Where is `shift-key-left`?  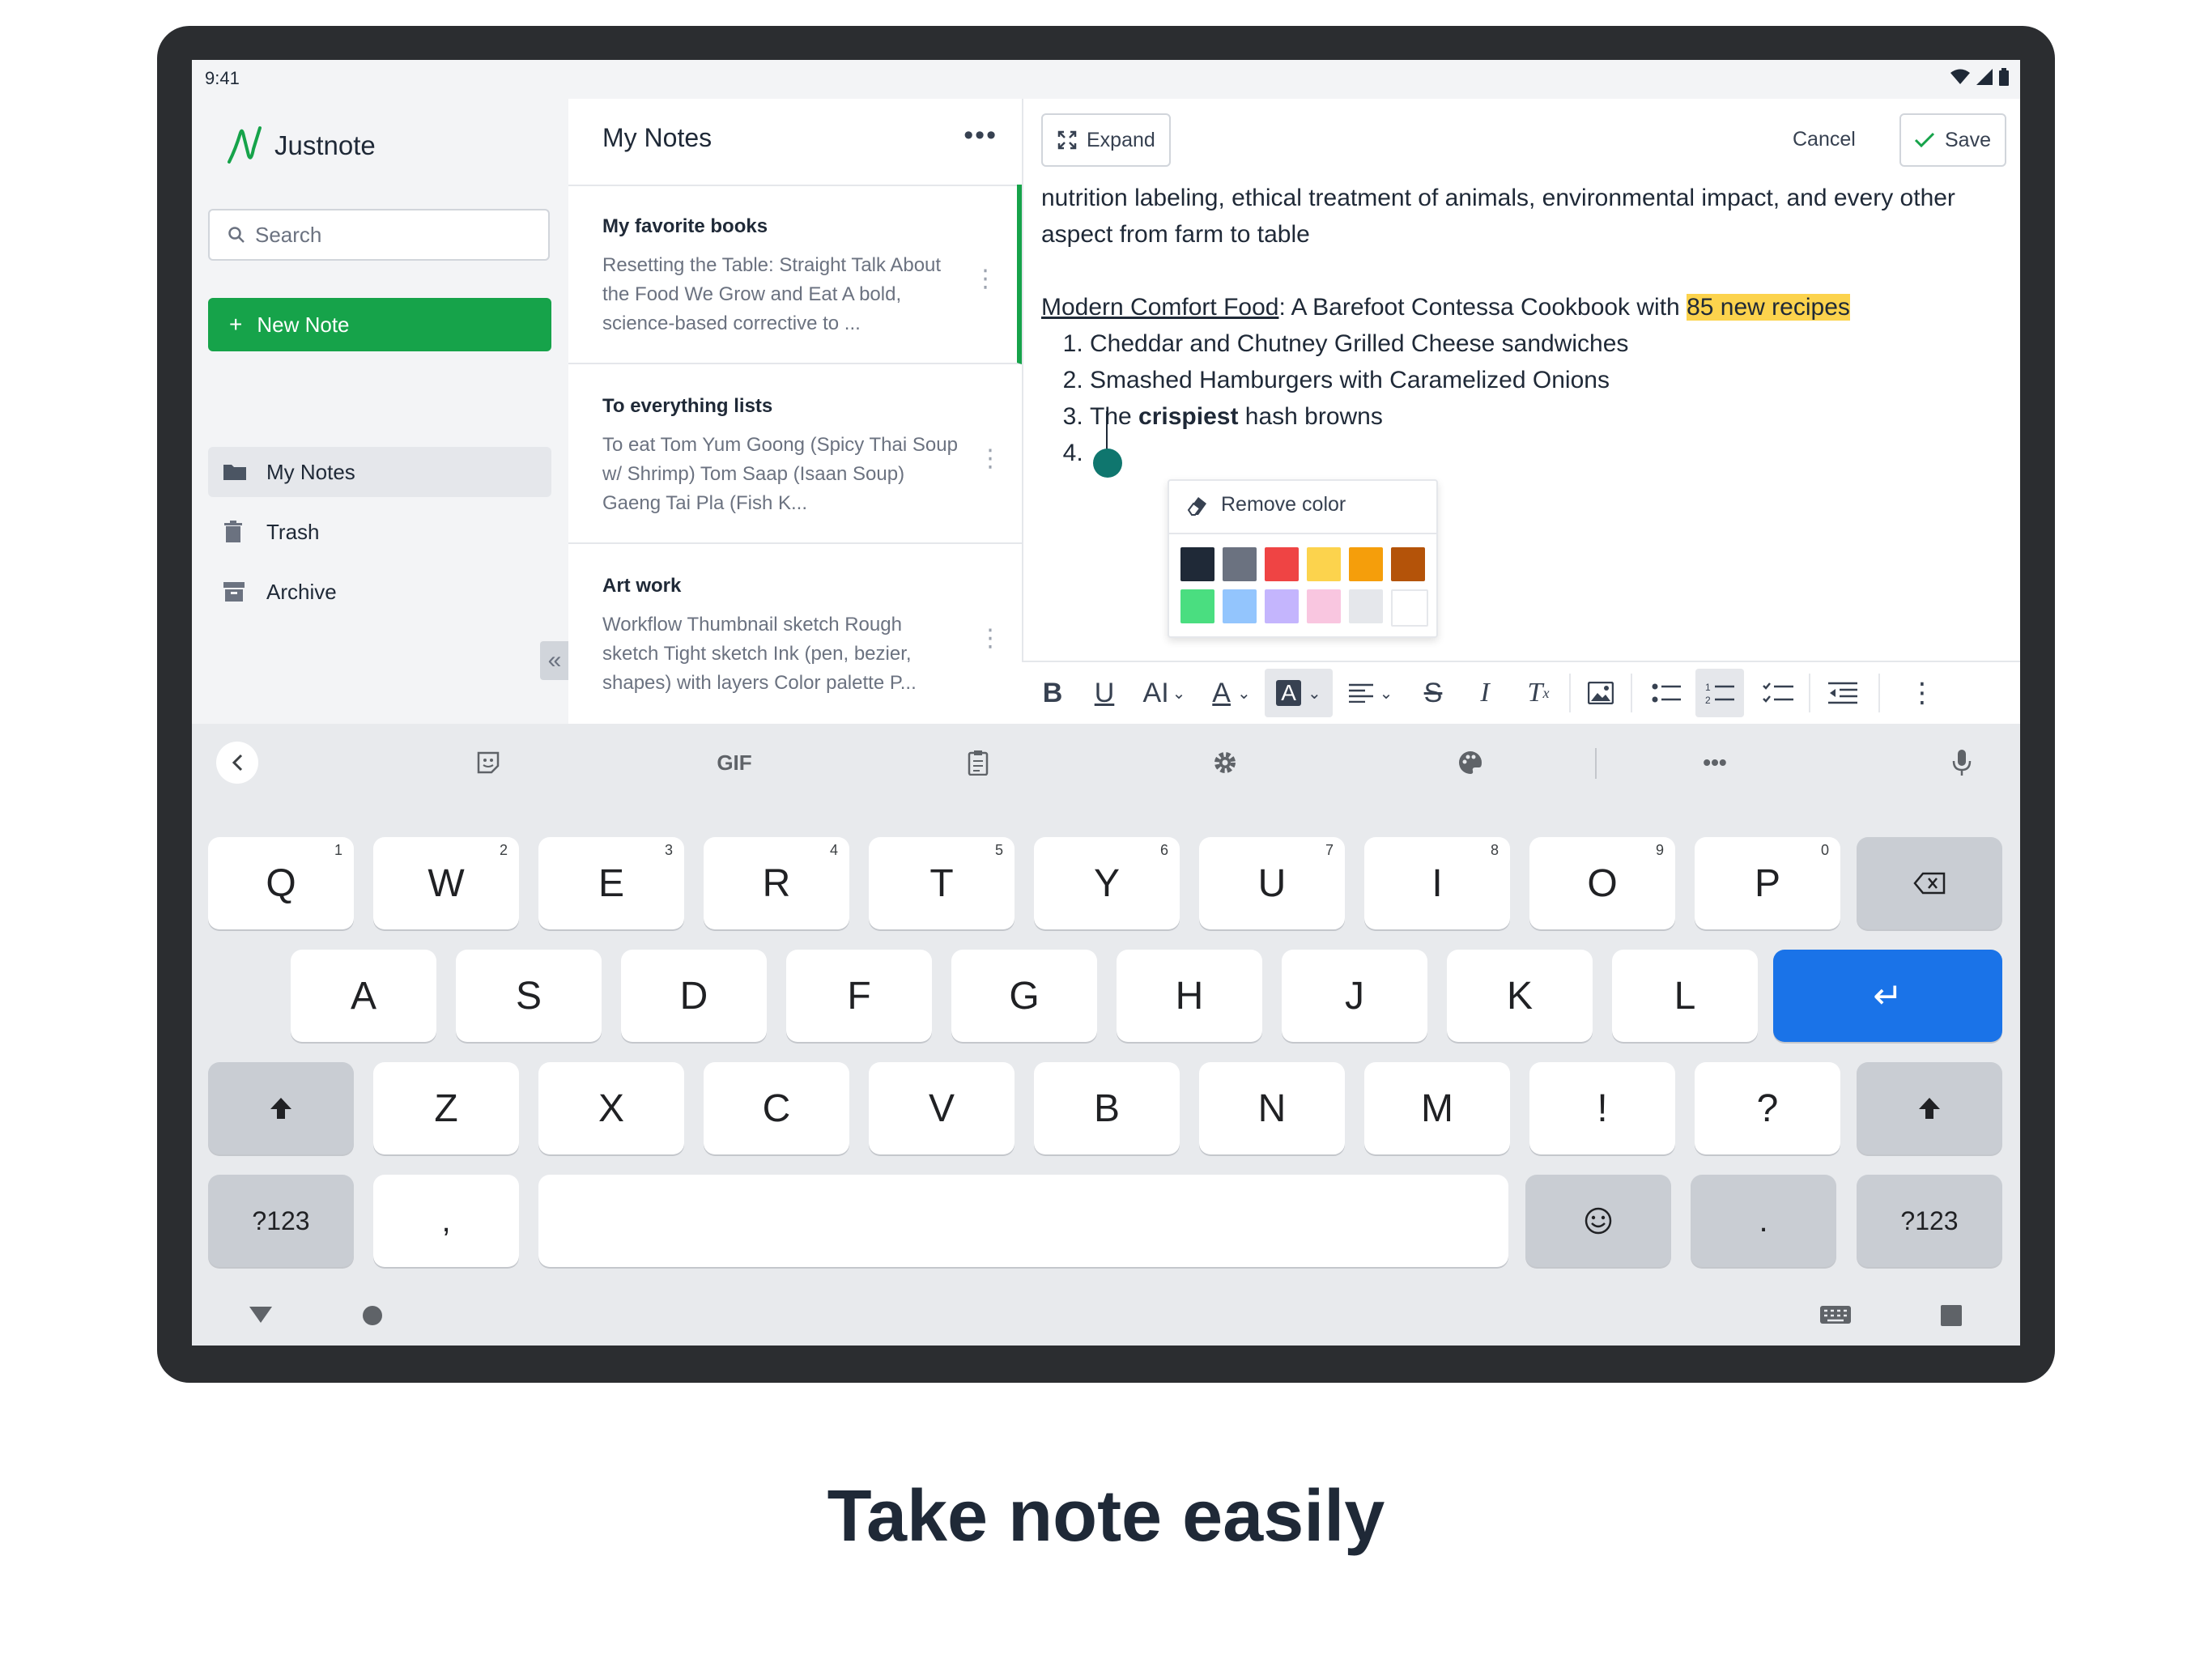
shift-key-left is located at coordinates (281, 1108).